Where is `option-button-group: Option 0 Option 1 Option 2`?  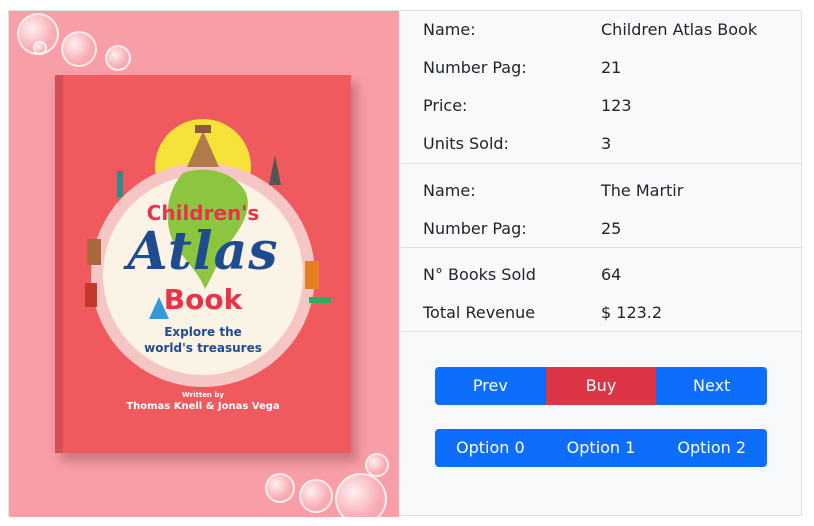 option-button-group: Option 0 Option 1 Option 2 is located at coordinates (601, 448).